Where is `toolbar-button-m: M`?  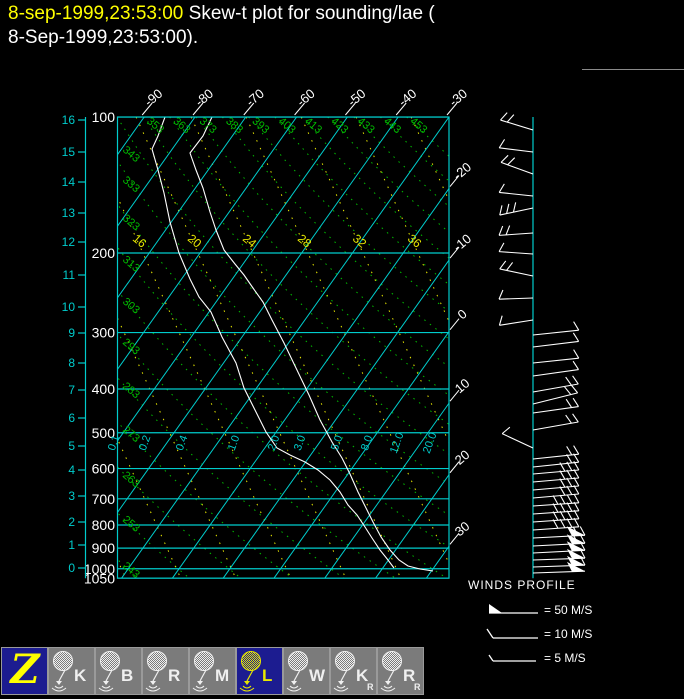 toolbar-button-m: M is located at coordinates (212, 671).